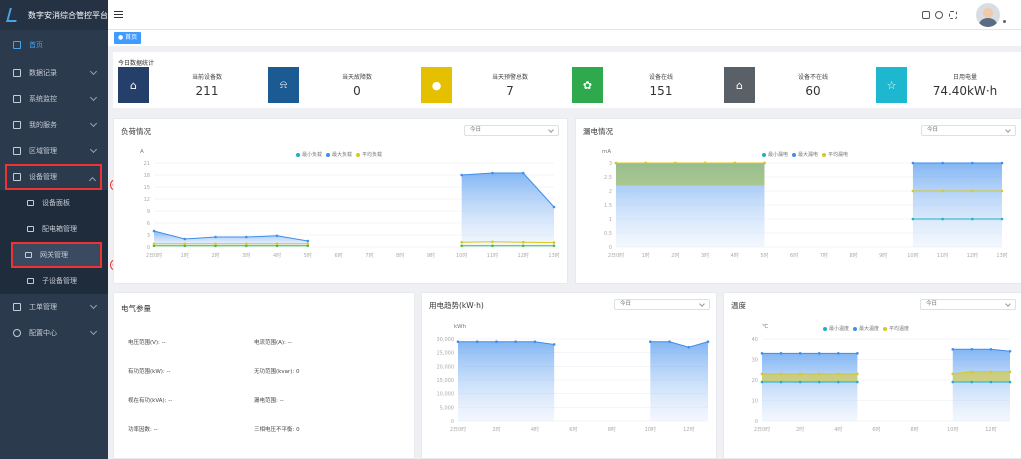 The image size is (1021, 459). What do you see at coordinates (953, 15) in the screenshot?
I see `fullscreen-icon` at bounding box center [953, 15].